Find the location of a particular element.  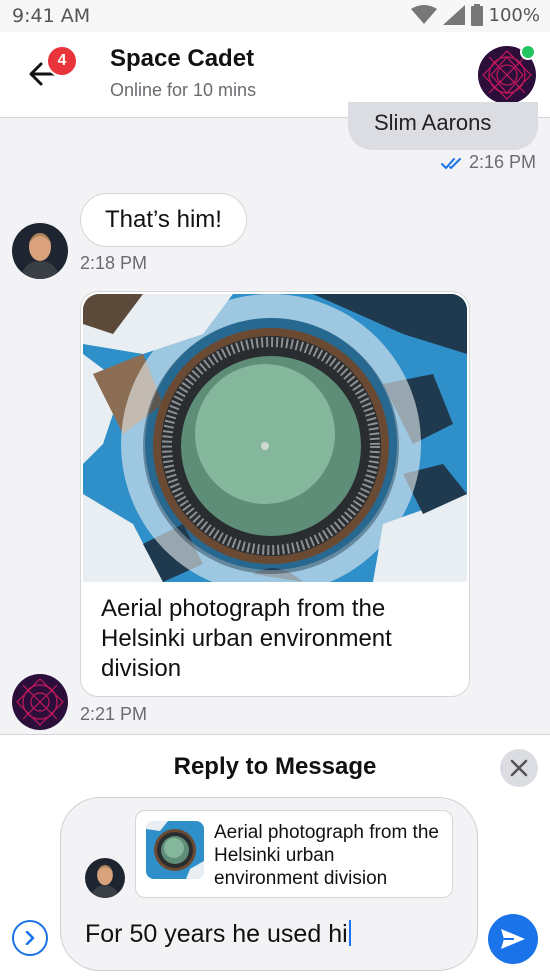

quoted-image-thumbnail is located at coordinates (175, 850).